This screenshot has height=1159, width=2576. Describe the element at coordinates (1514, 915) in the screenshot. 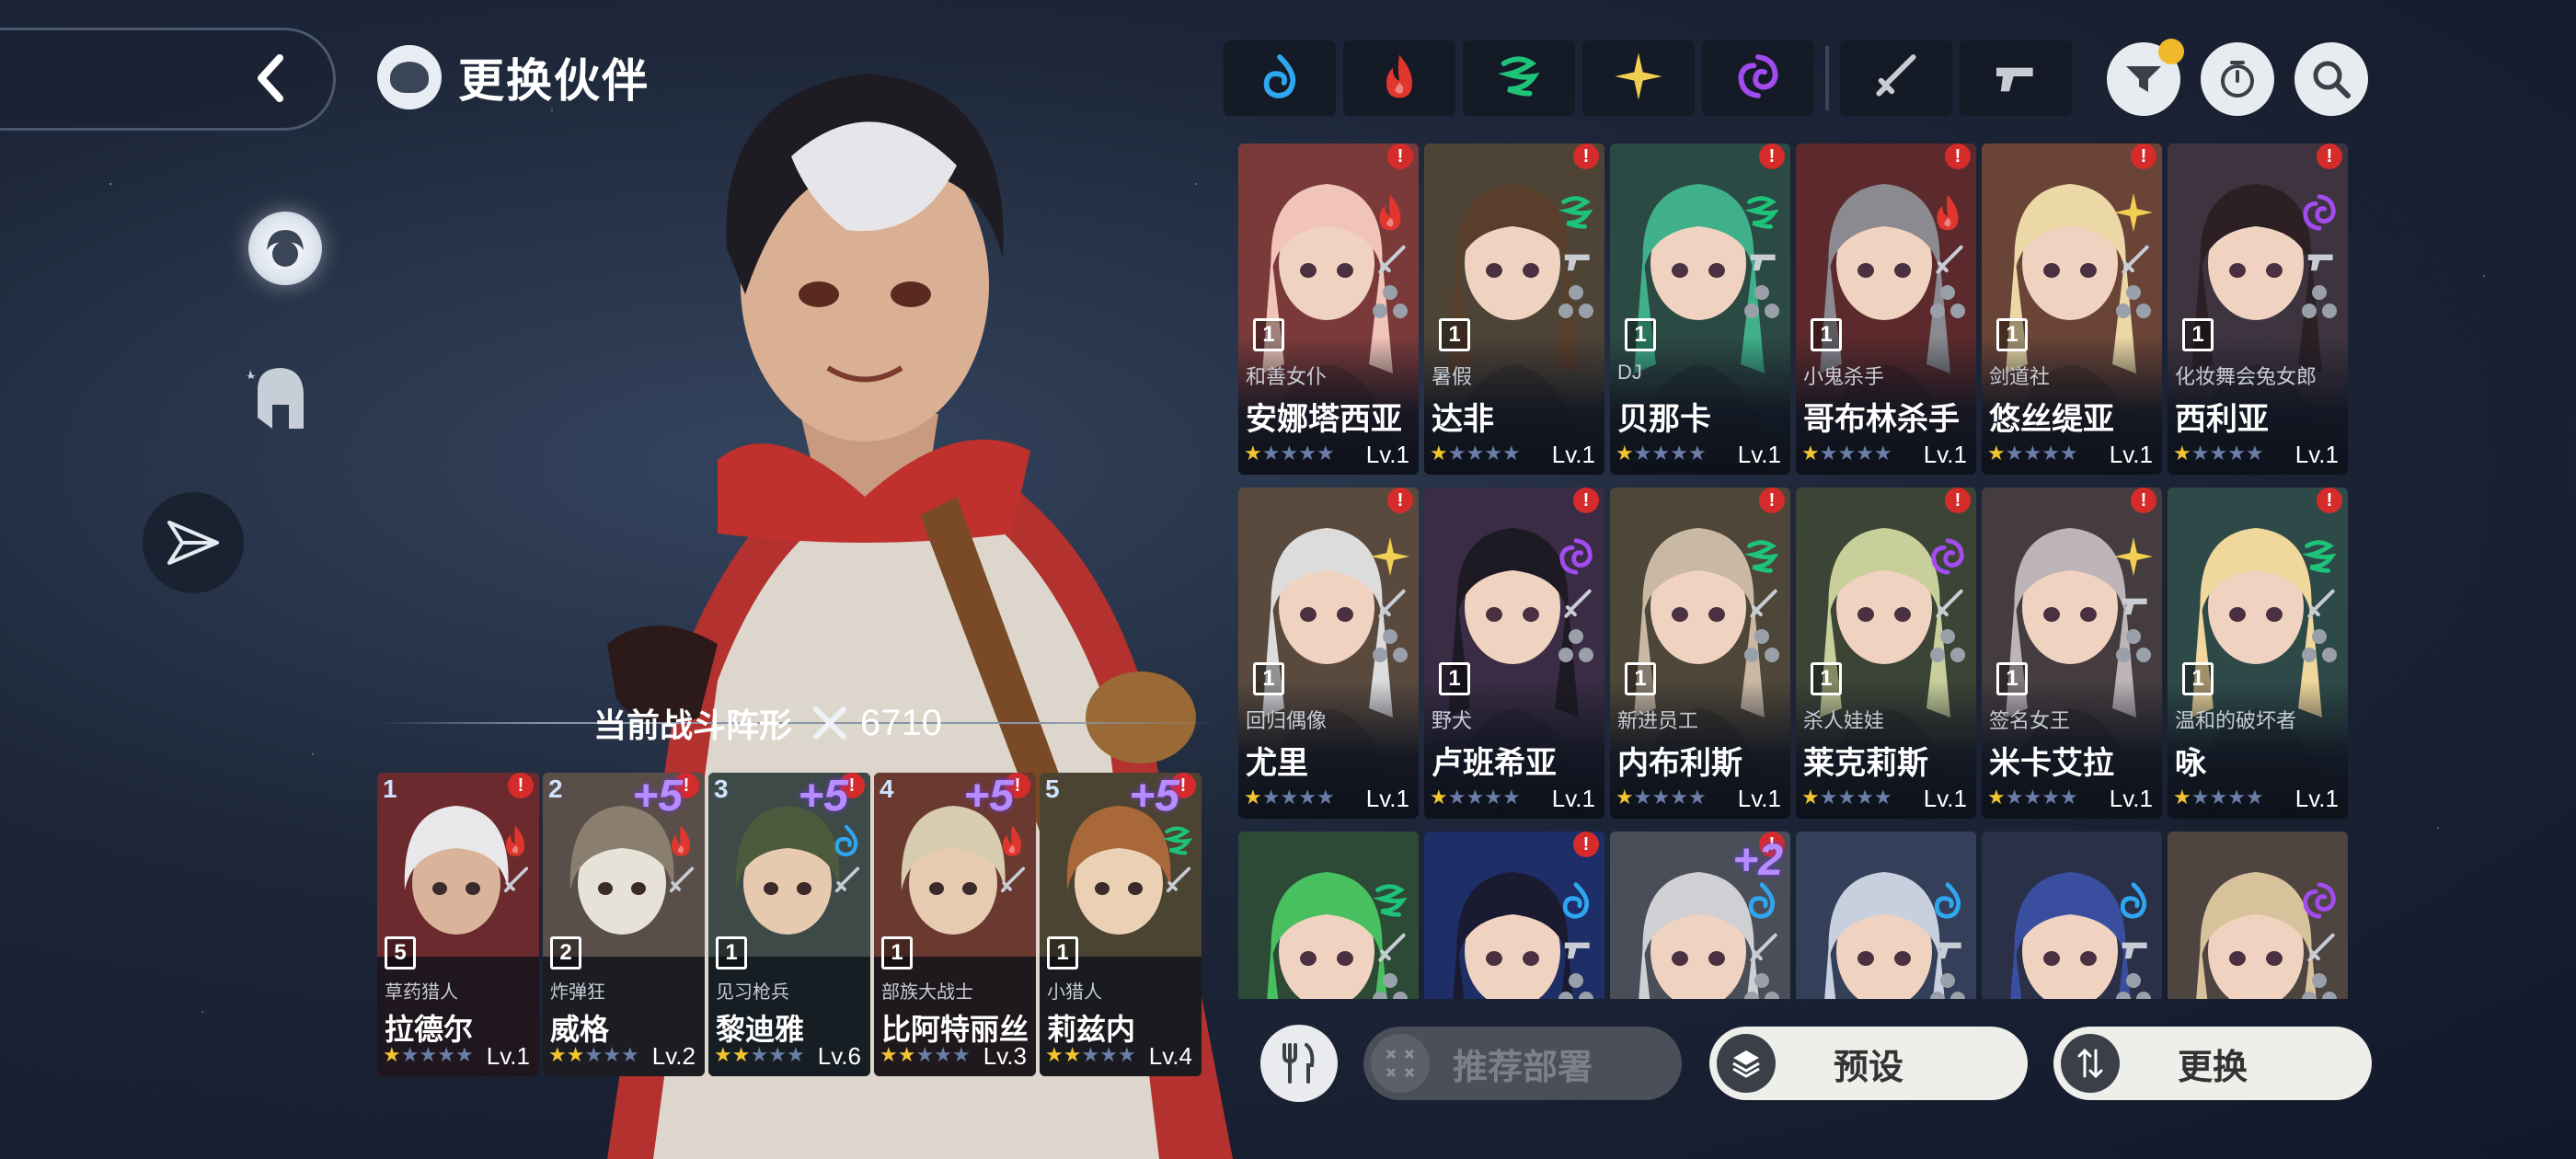

I see `partner-card: !` at that location.